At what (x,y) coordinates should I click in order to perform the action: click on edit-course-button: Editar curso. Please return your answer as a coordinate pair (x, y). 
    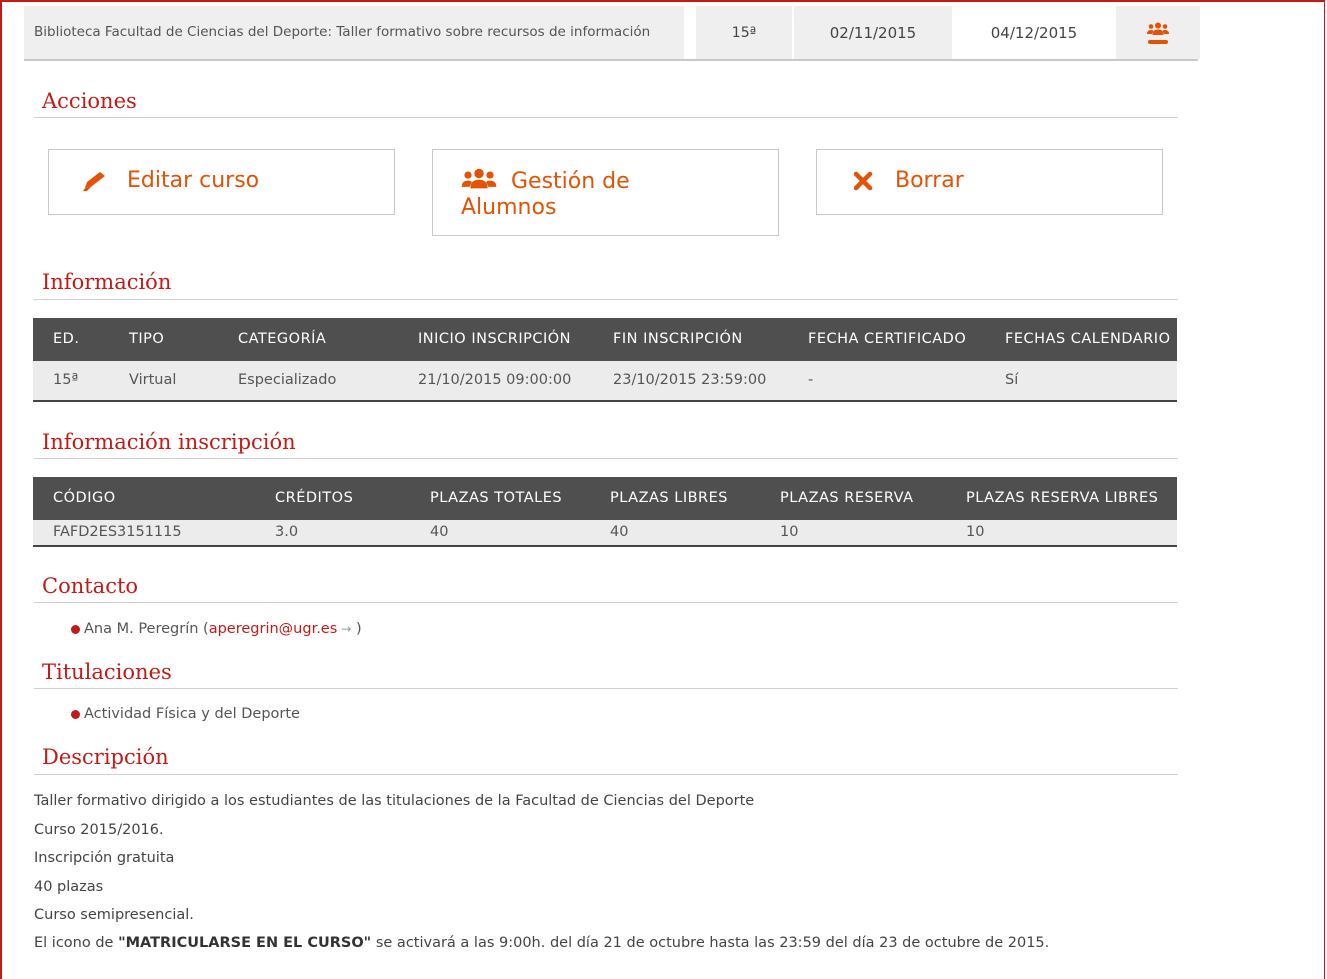
    Looking at the image, I should click on (221, 182).